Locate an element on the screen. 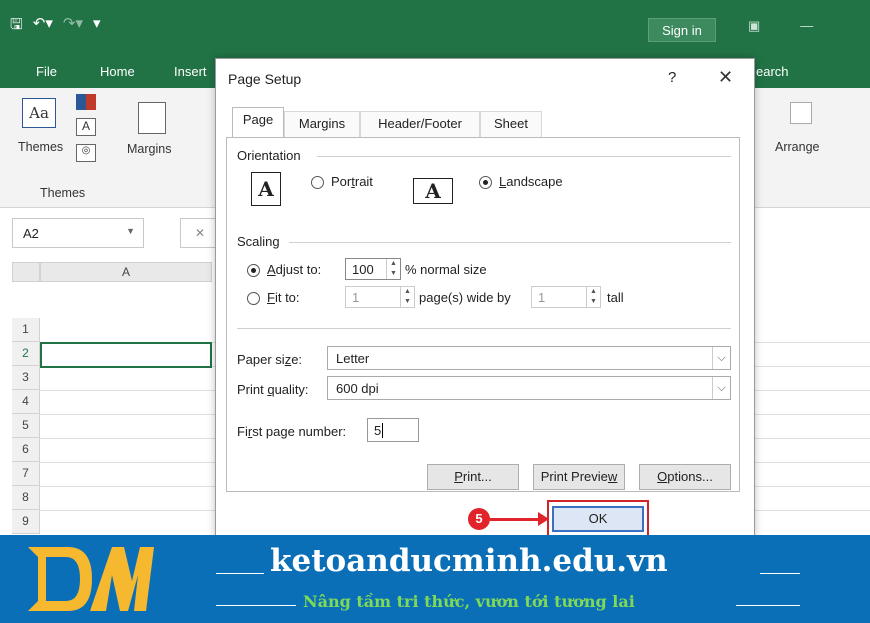 Image resolution: width=870 pixels, height=623 pixels. ok-button: OK is located at coordinates (598, 519).